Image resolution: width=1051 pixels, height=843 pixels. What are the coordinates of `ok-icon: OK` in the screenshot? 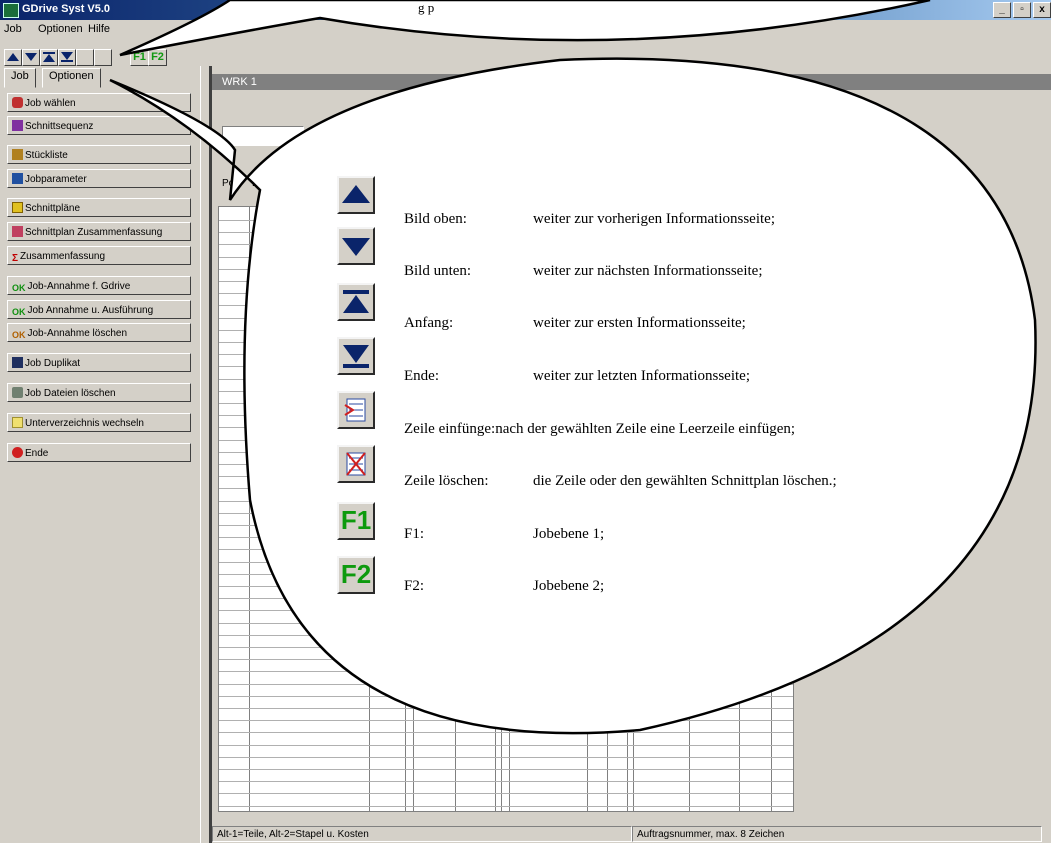 It's located at (19, 288).